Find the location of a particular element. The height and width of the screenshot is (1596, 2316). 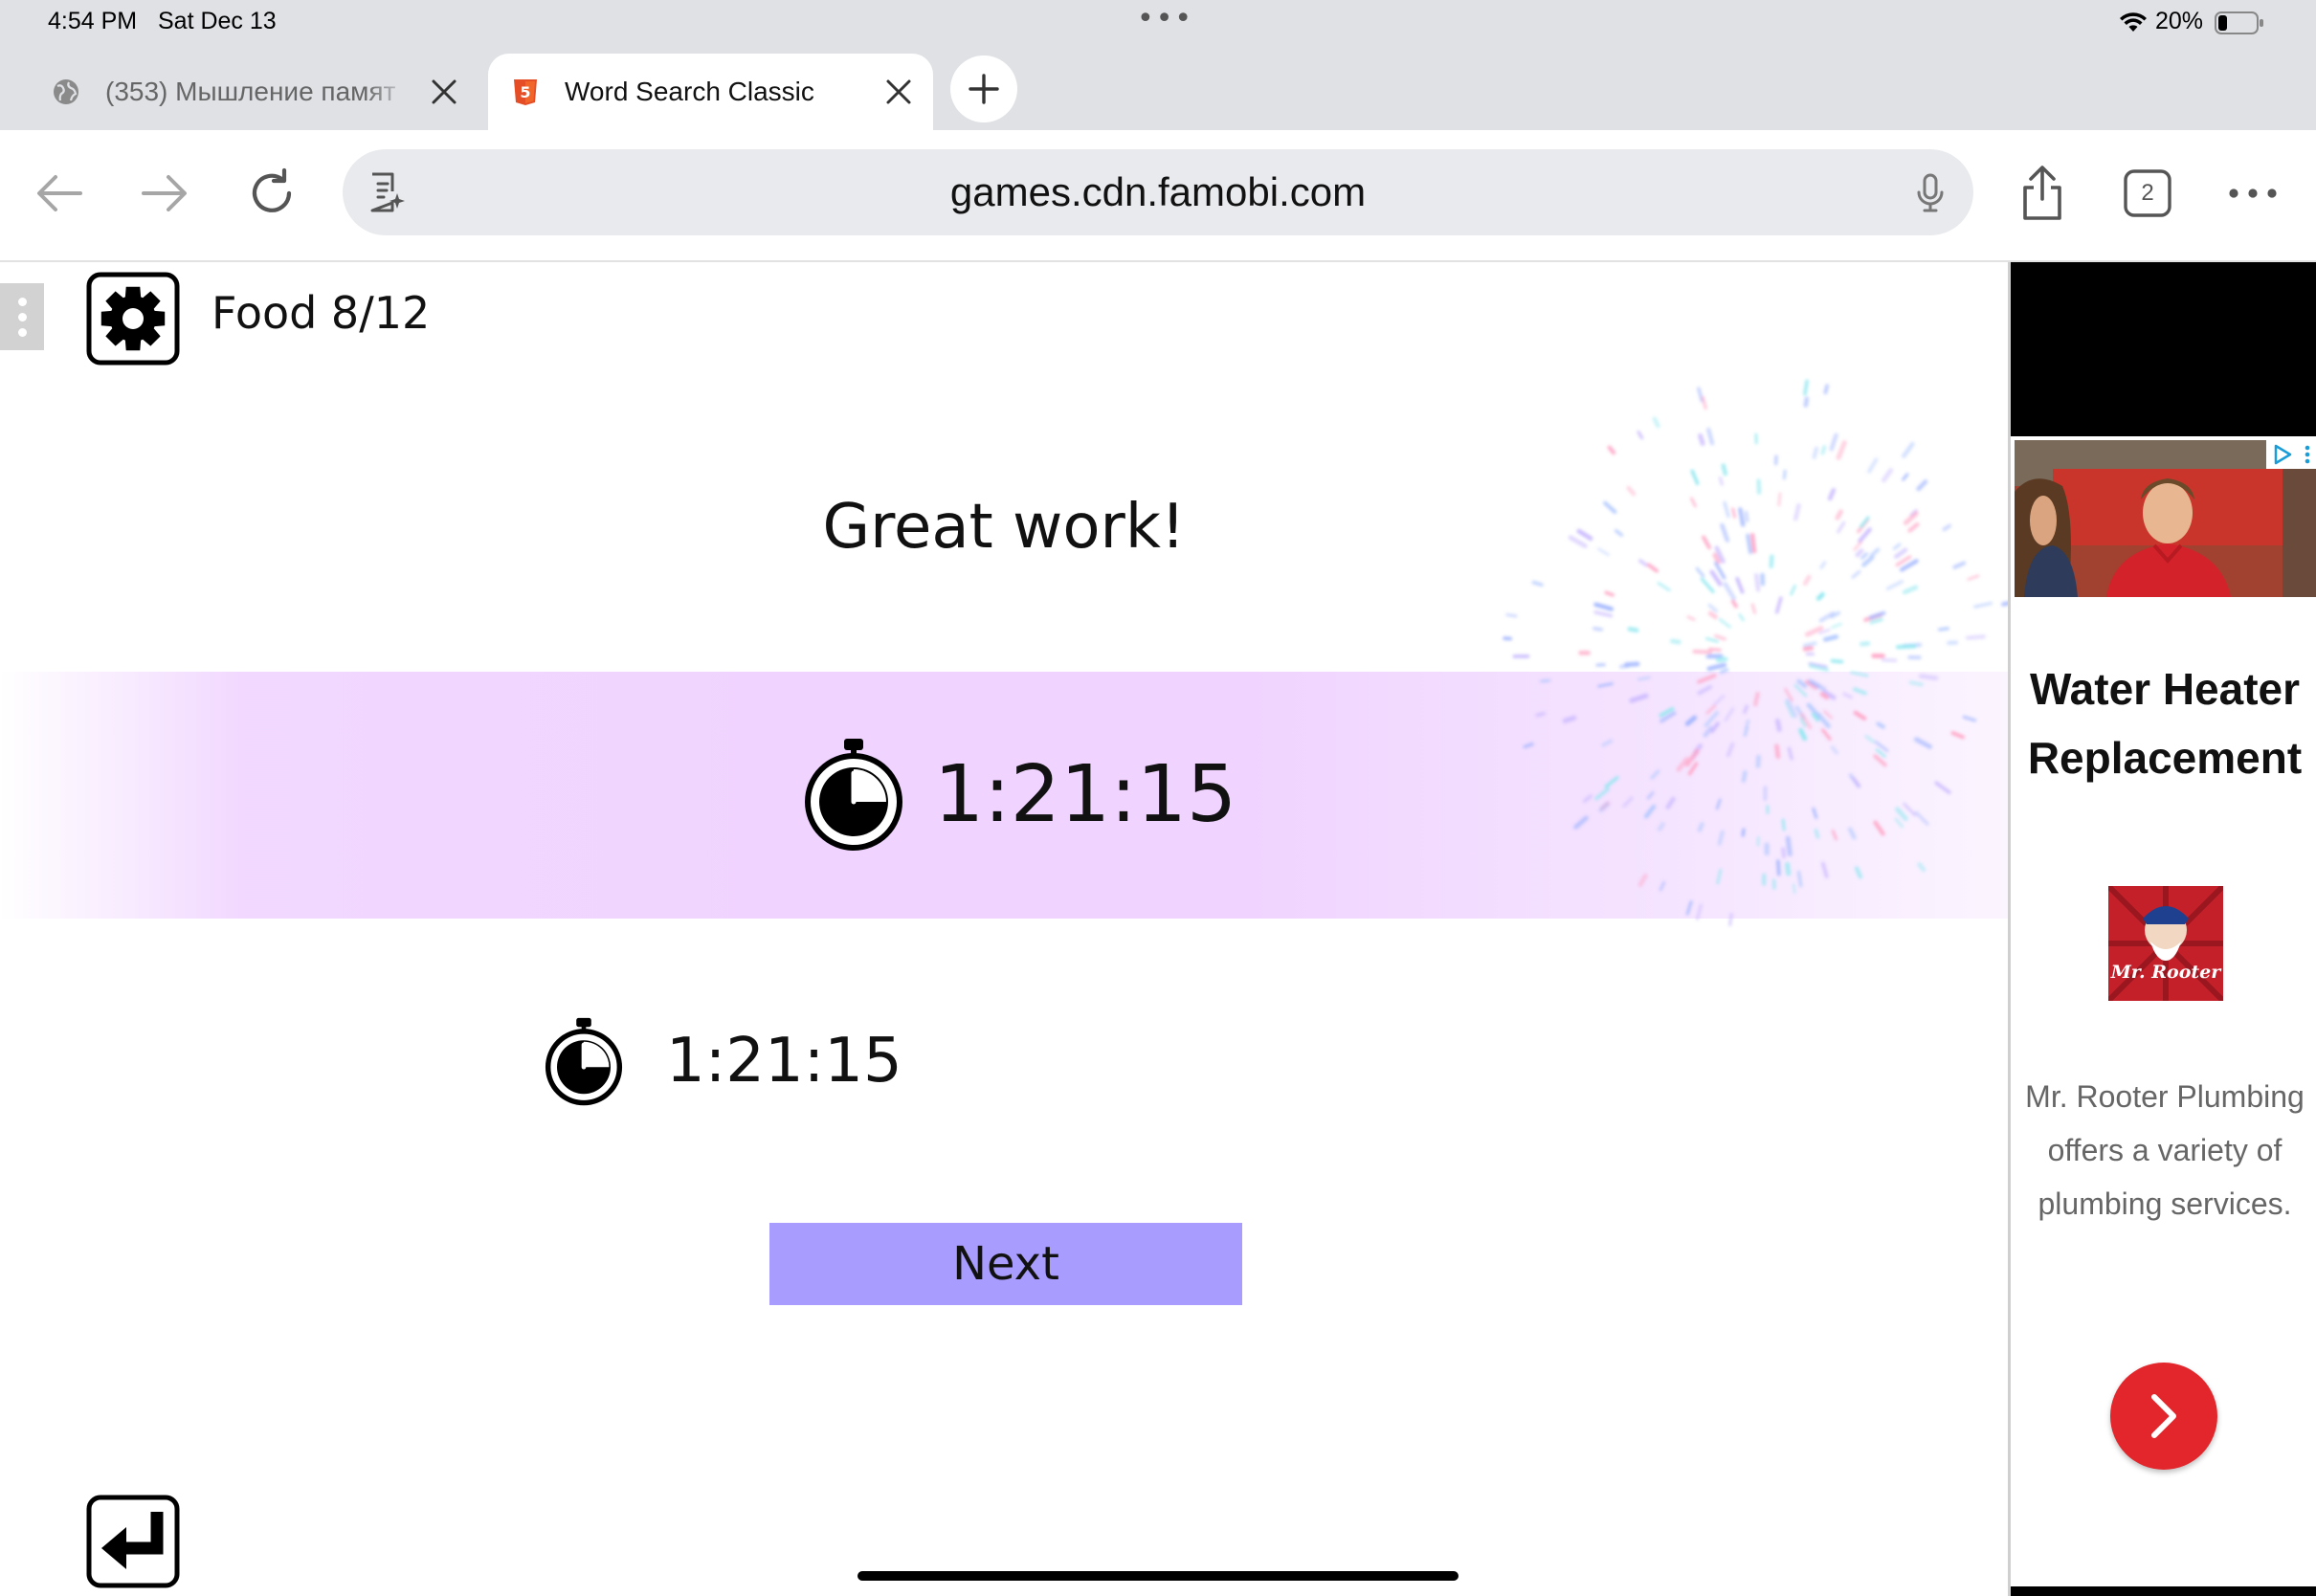

arrow-right-icon is located at coordinates (164, 193).